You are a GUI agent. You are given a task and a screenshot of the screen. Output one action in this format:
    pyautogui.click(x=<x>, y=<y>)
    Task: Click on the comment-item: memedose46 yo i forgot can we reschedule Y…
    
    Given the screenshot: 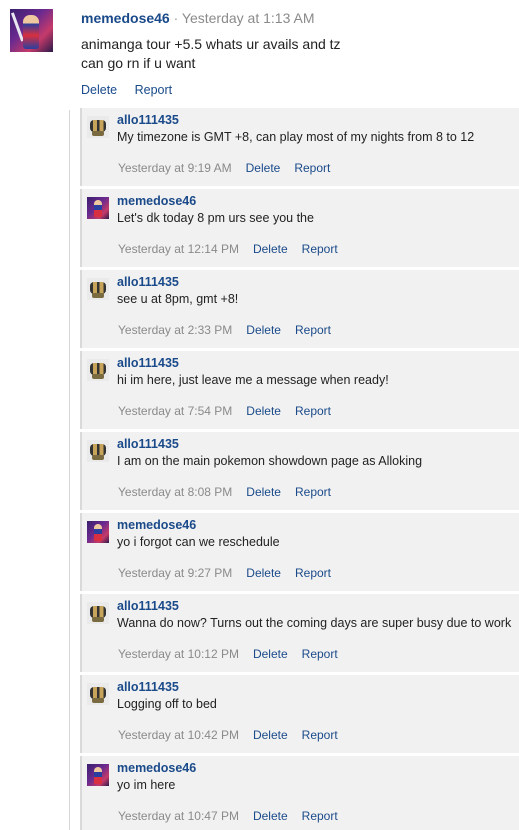 What is the action you would take?
    pyautogui.click(x=299, y=552)
    